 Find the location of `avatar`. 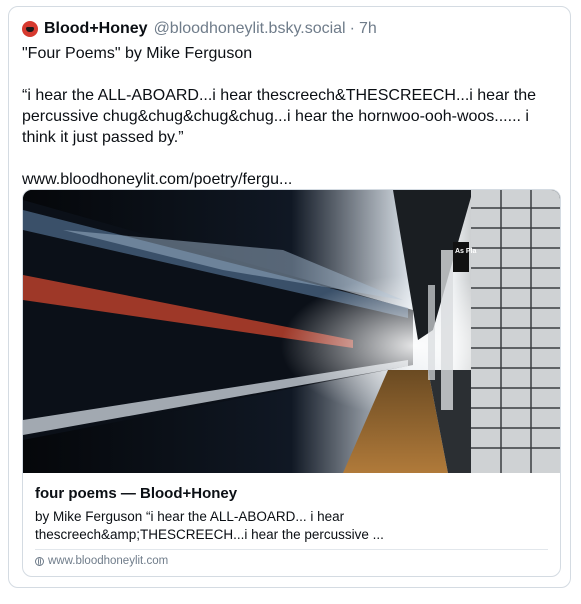

avatar is located at coordinates (30, 29).